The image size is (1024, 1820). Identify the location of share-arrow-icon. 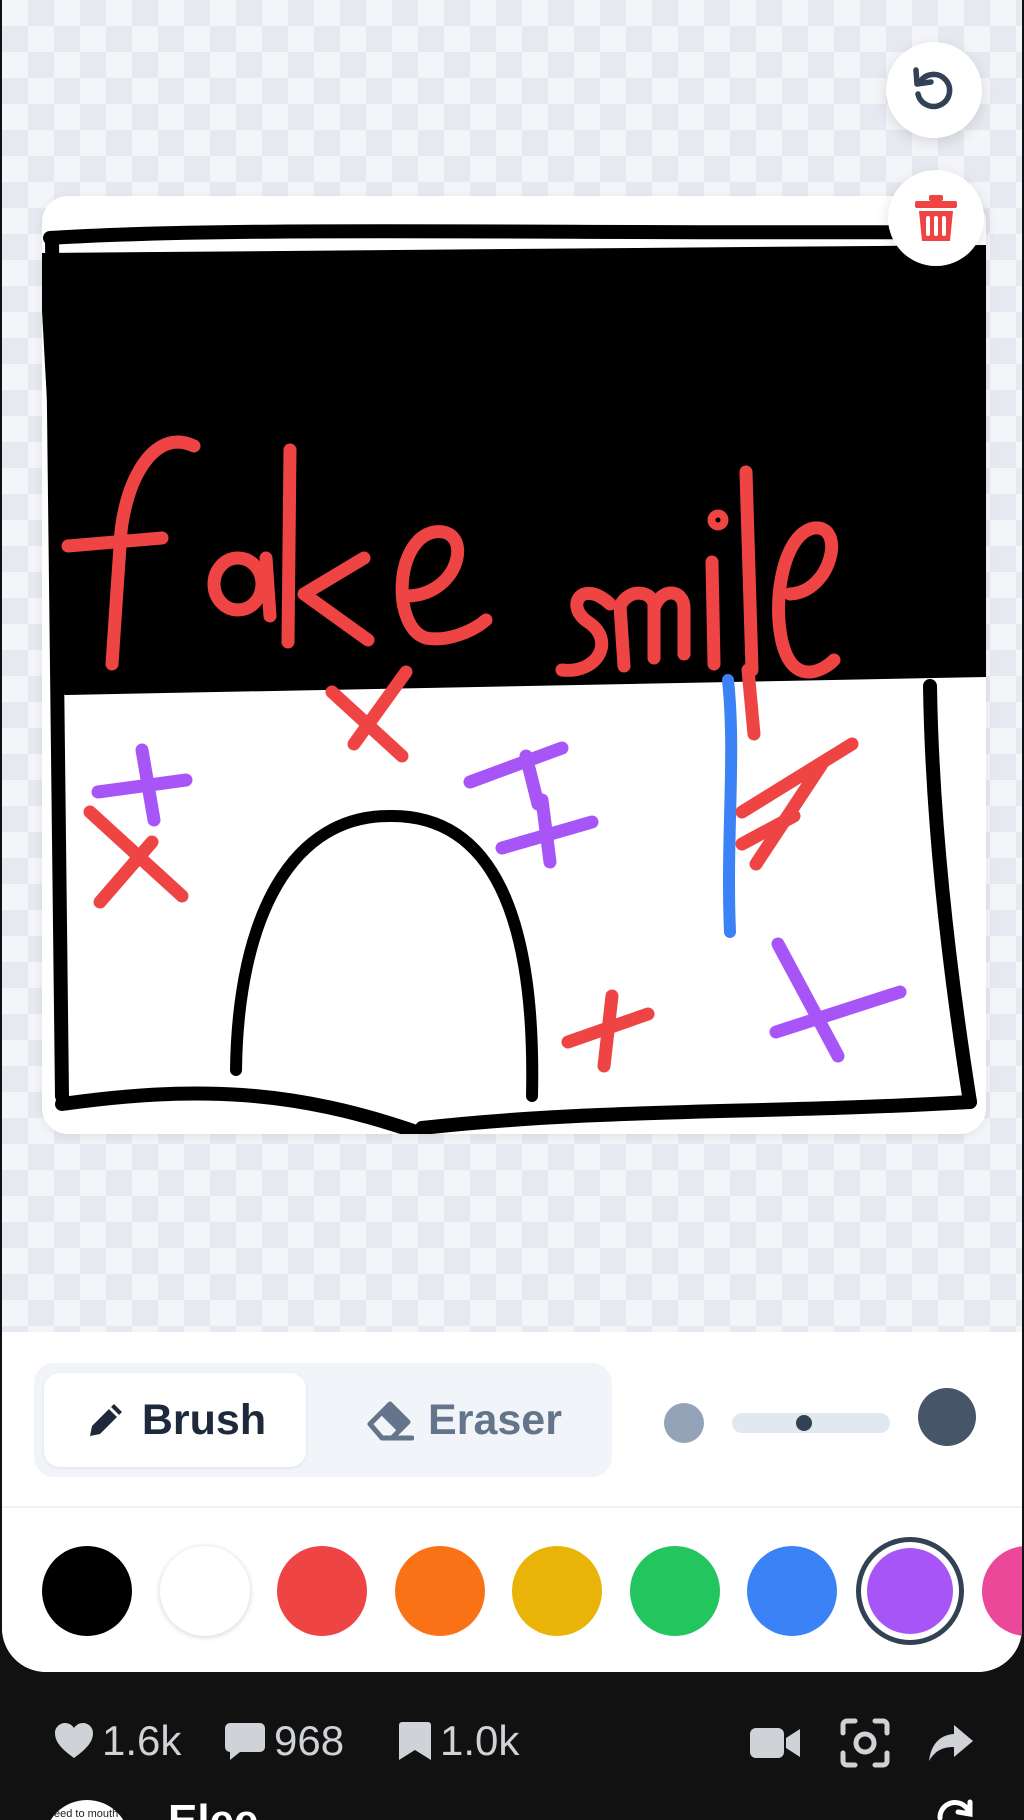
(951, 1743).